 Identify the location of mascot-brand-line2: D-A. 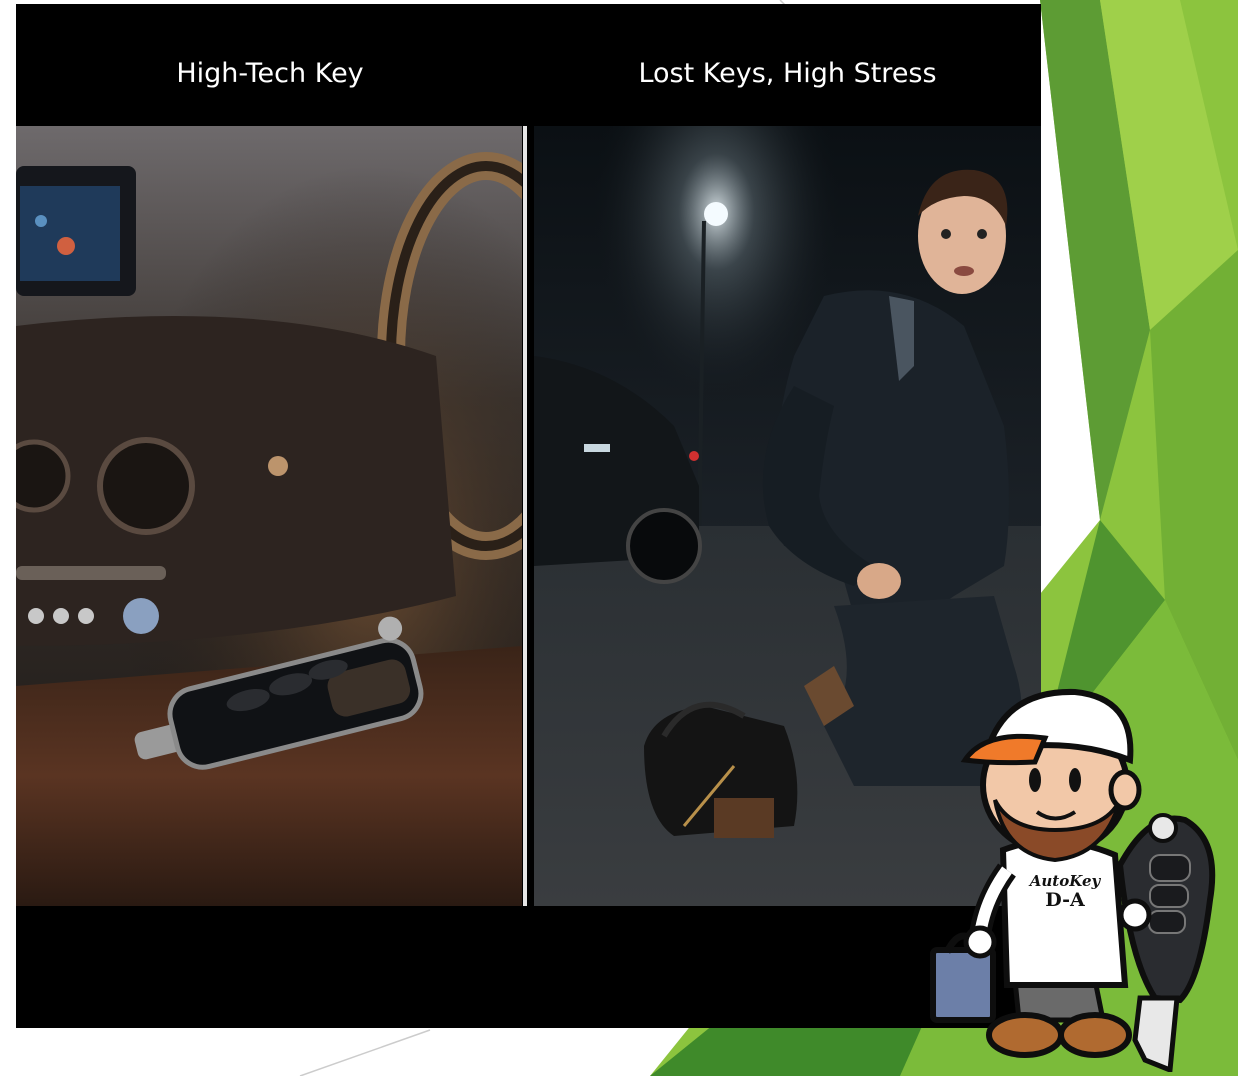
(1065, 900).